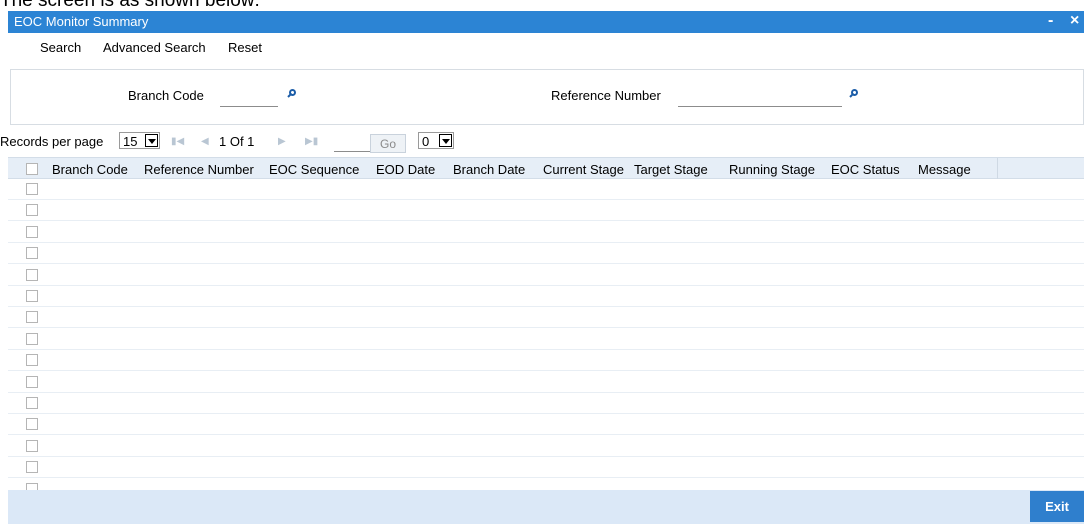 This screenshot has width=1084, height=524. Describe the element at coordinates (311, 141) in the screenshot. I see `last-page-icon: ▶▮` at that location.